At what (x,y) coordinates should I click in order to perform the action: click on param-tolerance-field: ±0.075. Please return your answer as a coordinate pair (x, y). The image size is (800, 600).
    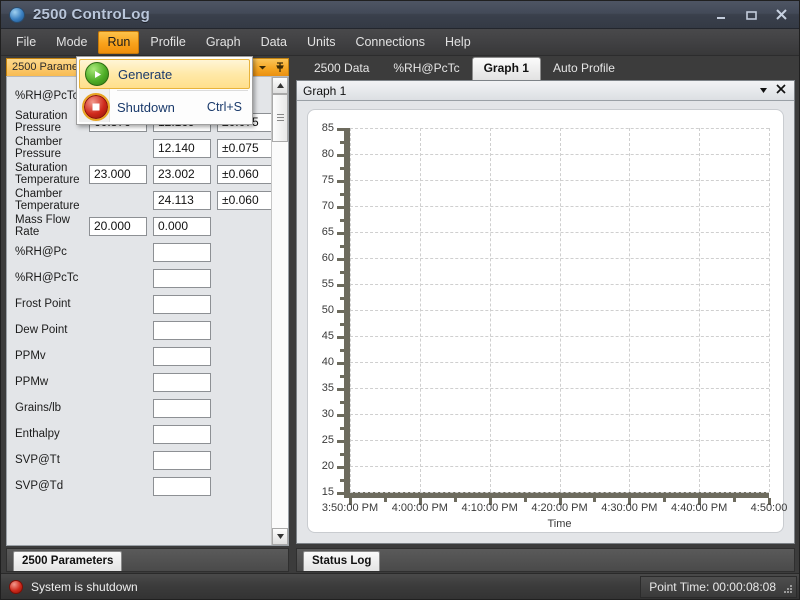
    Looking at the image, I should click on (244, 148).